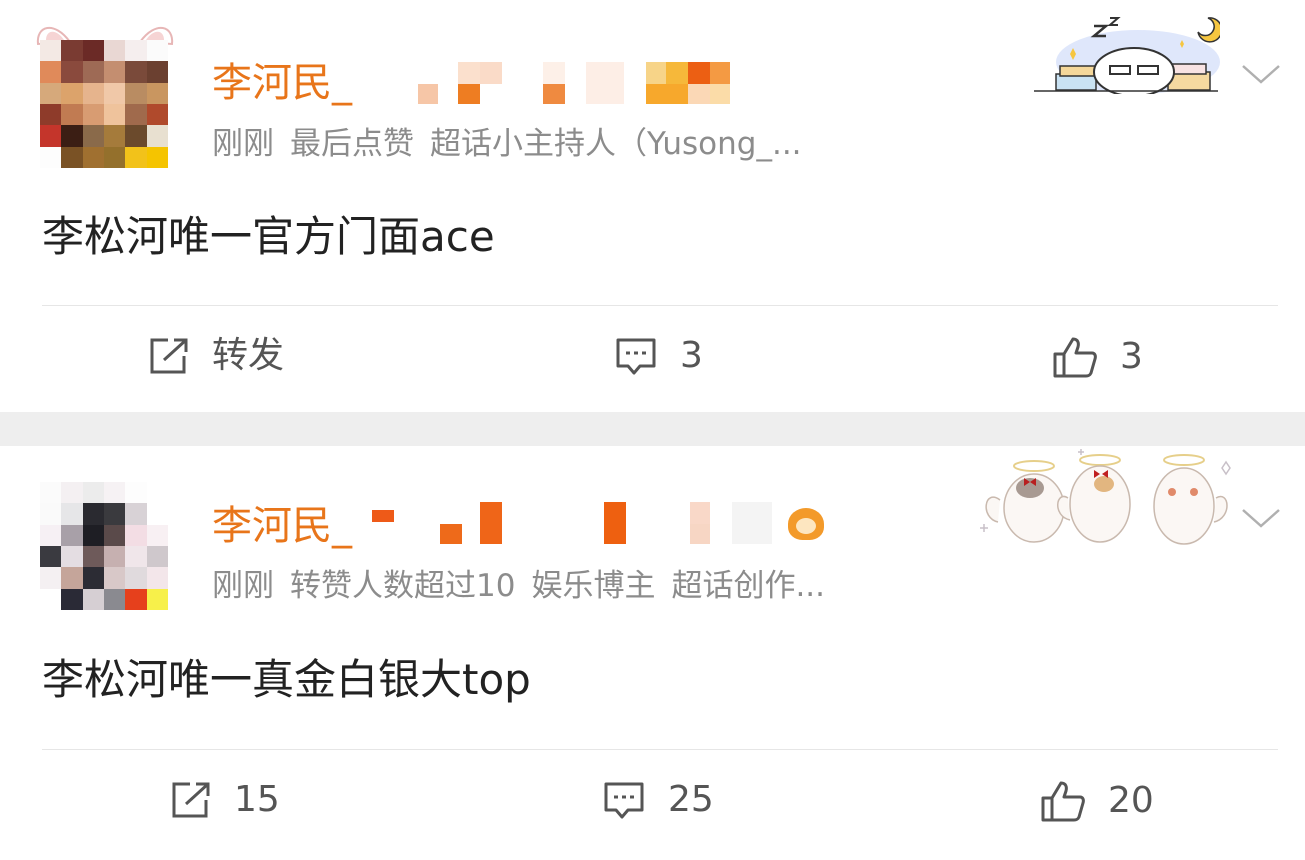  What do you see at coordinates (691, 799) in the screenshot?
I see `comment-count: 25` at bounding box center [691, 799].